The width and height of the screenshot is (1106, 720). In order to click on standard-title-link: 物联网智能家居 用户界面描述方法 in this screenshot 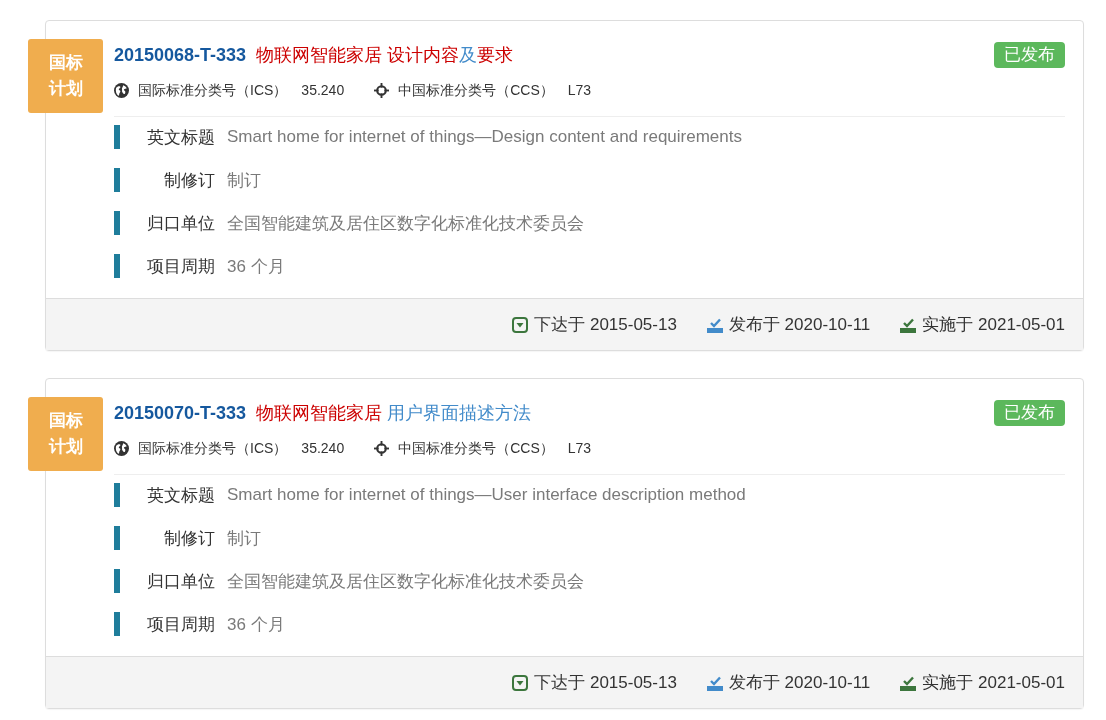, I will do `click(394, 413)`.